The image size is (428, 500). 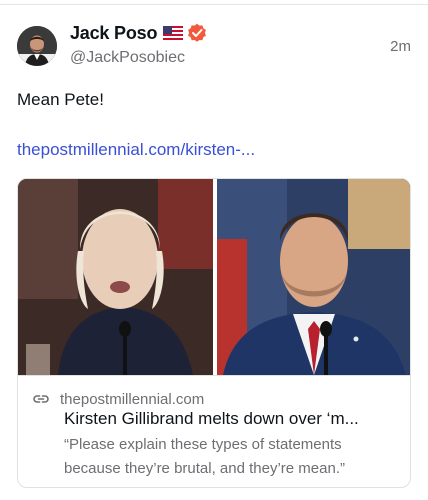 I want to click on post-timestamp: 2m, so click(x=400, y=46).